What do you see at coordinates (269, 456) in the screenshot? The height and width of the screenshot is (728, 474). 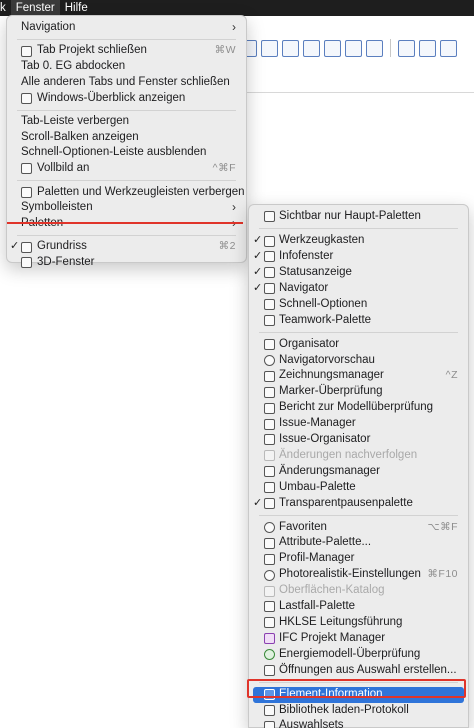 I see `track-changes-icon` at bounding box center [269, 456].